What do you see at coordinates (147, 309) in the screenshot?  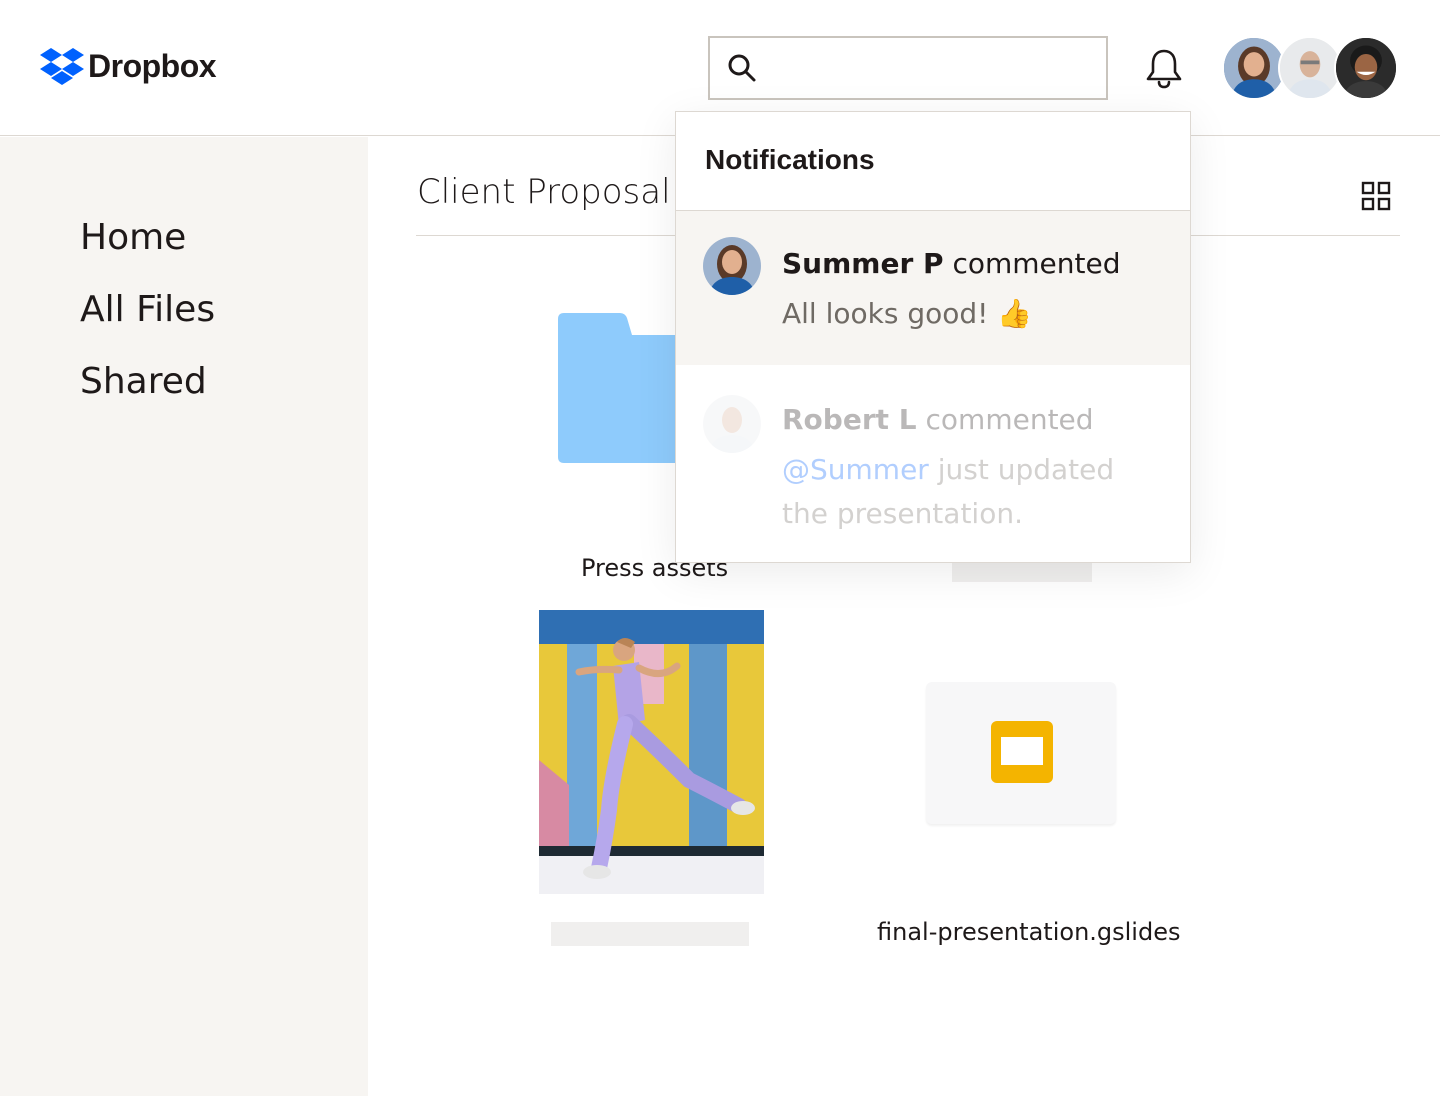 I see `sidebar-item-all-files: All Files` at bounding box center [147, 309].